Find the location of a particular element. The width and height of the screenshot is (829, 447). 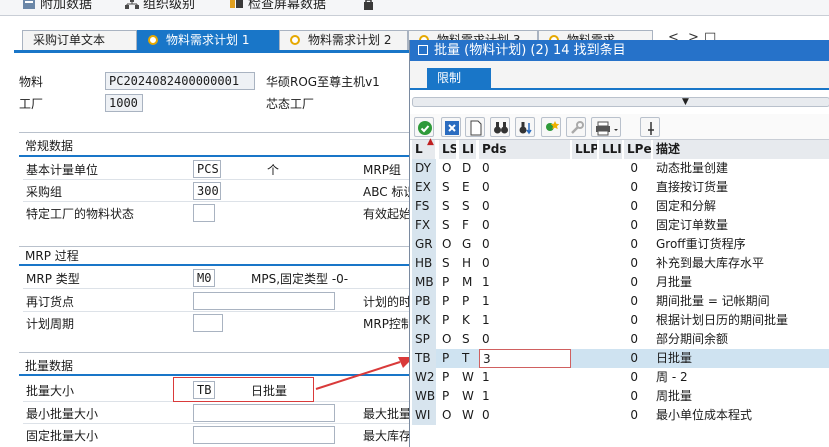

table-row: DY O D 0 0 动态批量创建 is located at coordinates (620, 168).